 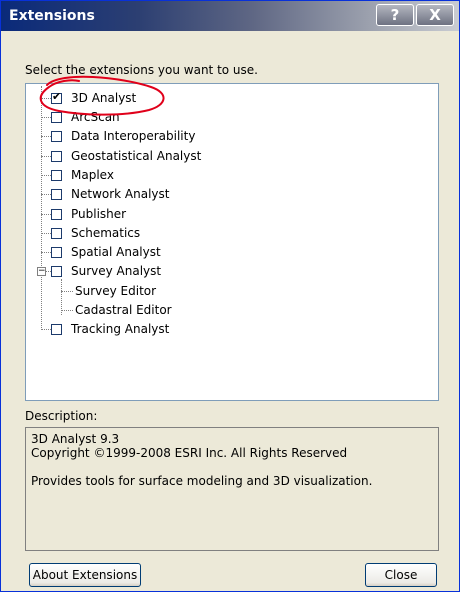 I want to click on help-button: ?, so click(x=395, y=15).